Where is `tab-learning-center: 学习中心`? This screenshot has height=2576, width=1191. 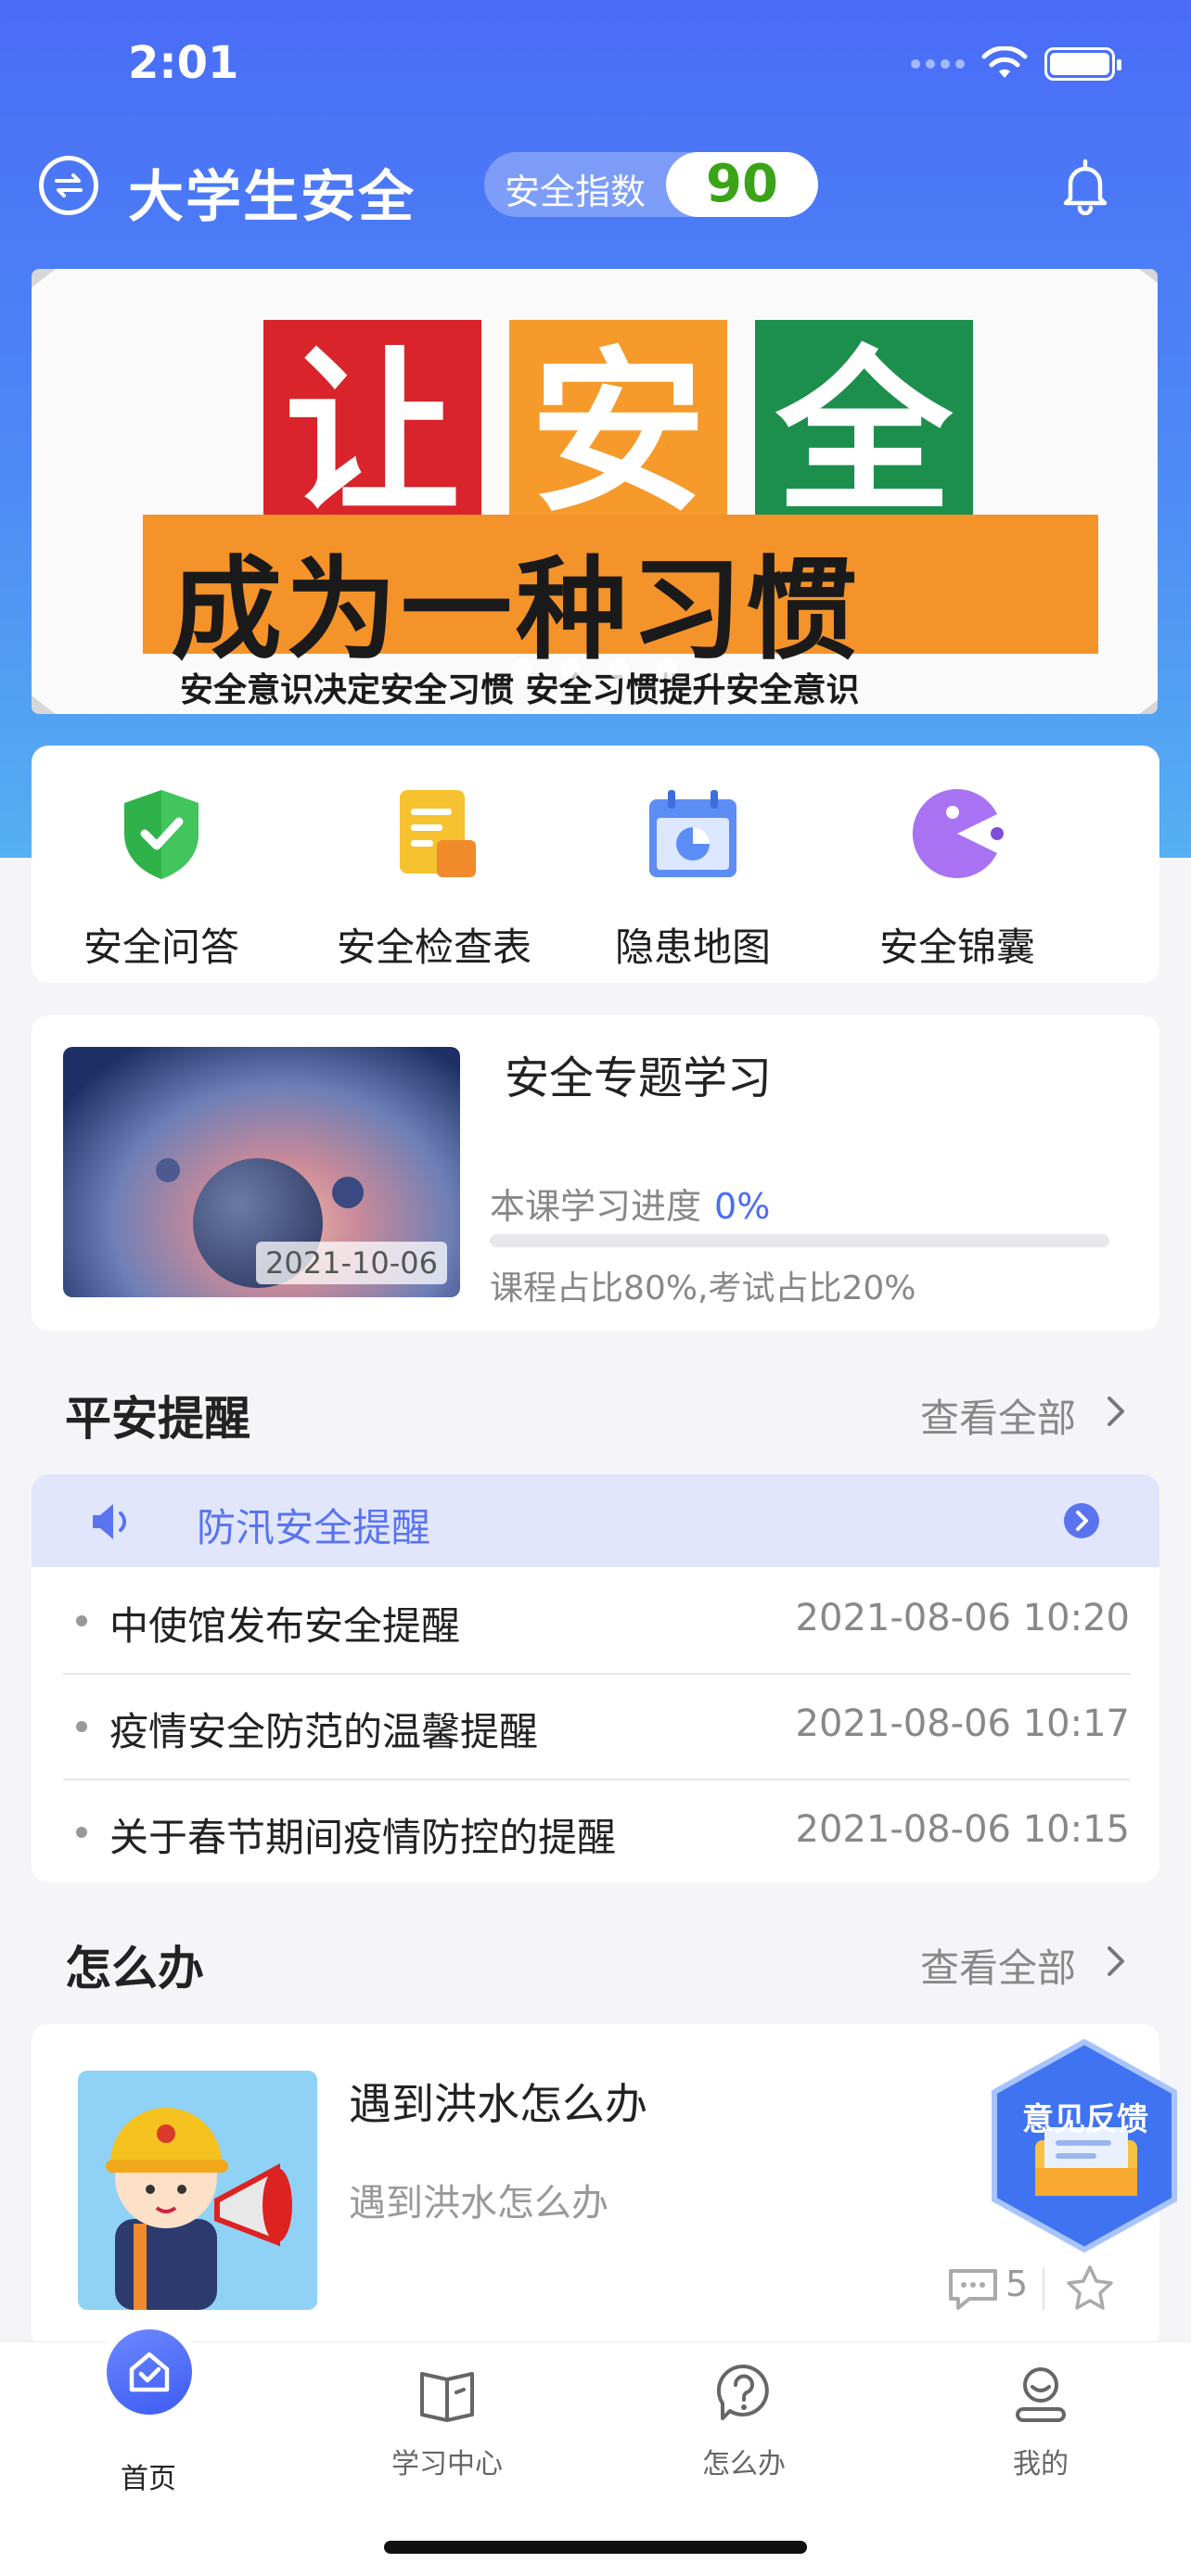
tab-learning-center: 学习中心 is located at coordinates (447, 2421).